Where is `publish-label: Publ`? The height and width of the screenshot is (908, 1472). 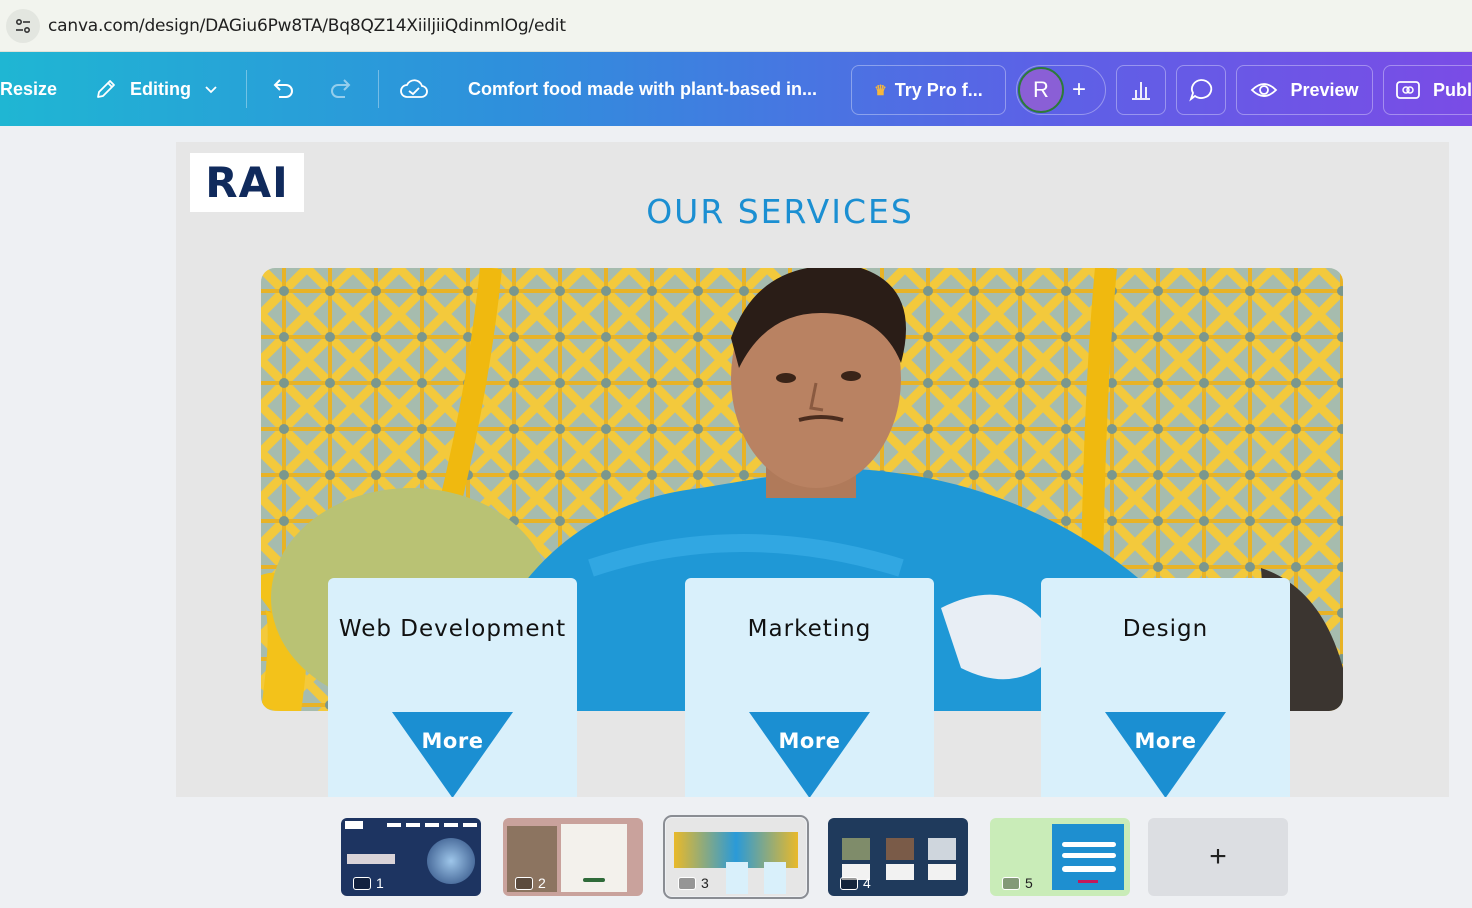 publish-label: Publ is located at coordinates (1452, 89).